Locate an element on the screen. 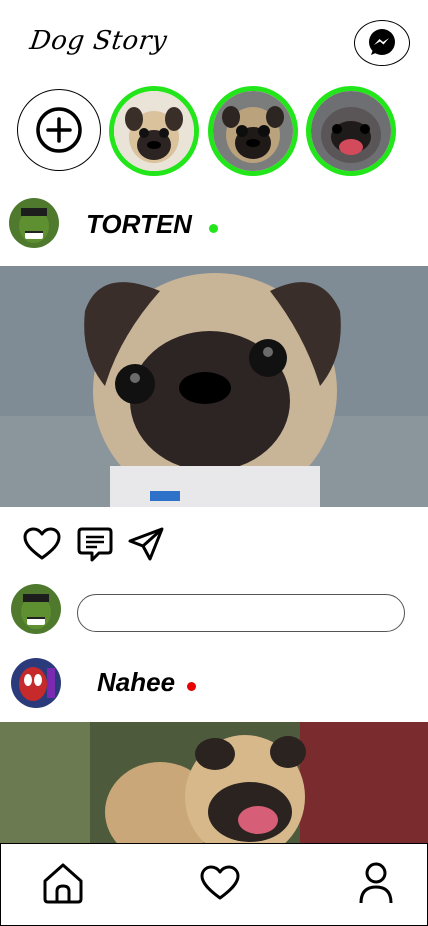 The width and height of the screenshot is (428, 926). like-button is located at coordinates (42, 544).